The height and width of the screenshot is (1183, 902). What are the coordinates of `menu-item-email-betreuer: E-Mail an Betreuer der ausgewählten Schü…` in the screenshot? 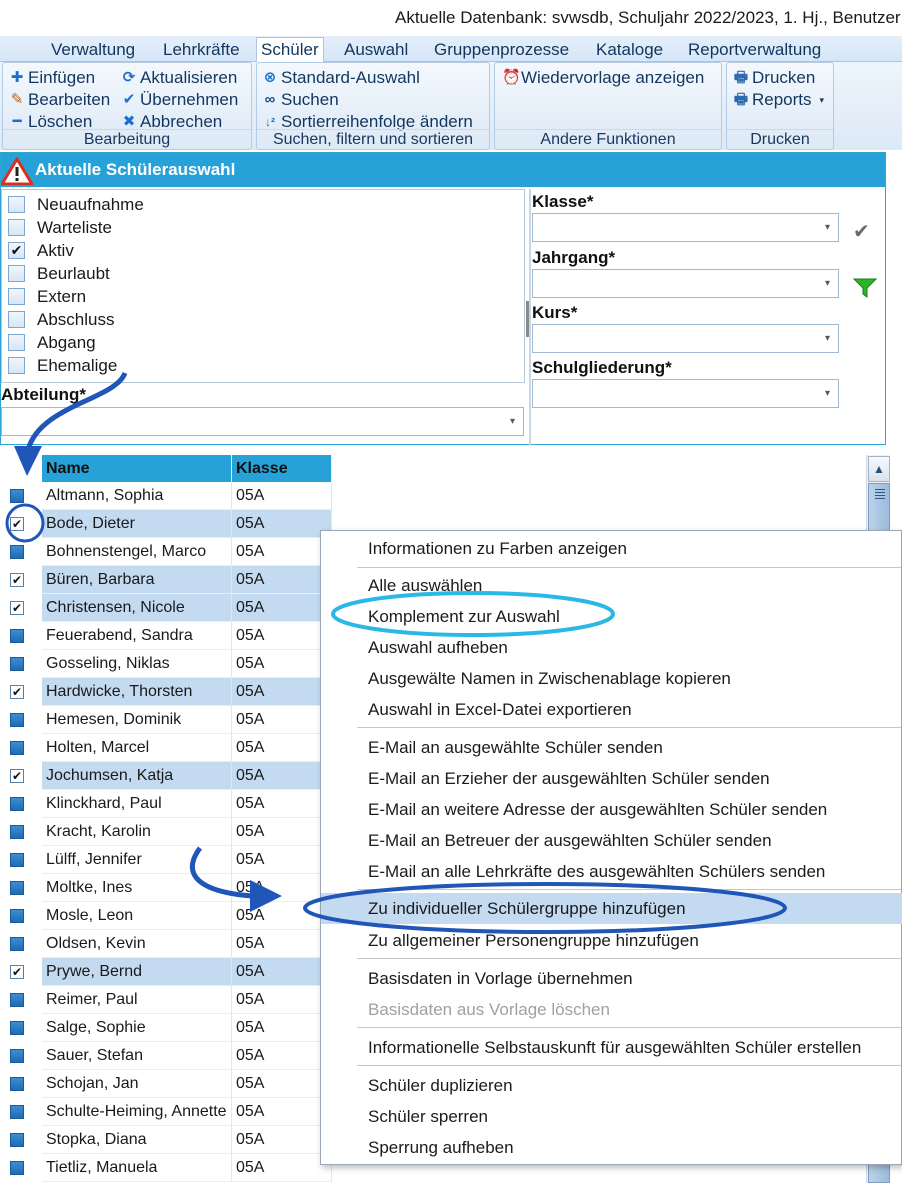 It's located at (611, 840).